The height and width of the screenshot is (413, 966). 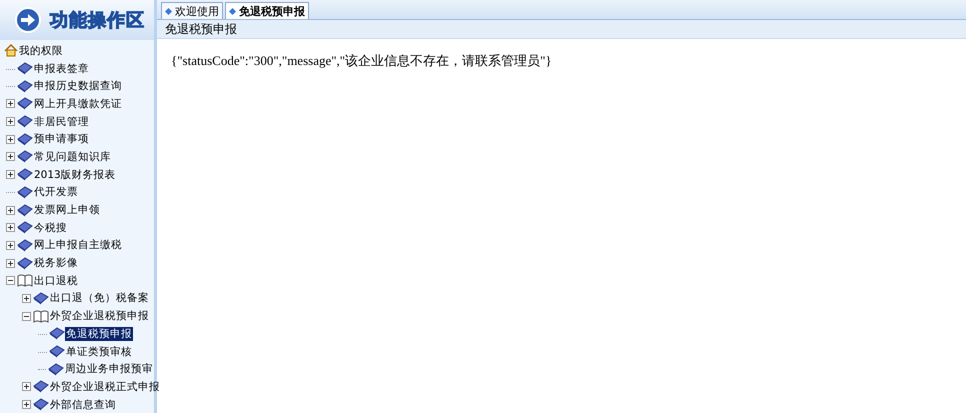 I want to click on tree-item: 税务影像, so click(x=56, y=263).